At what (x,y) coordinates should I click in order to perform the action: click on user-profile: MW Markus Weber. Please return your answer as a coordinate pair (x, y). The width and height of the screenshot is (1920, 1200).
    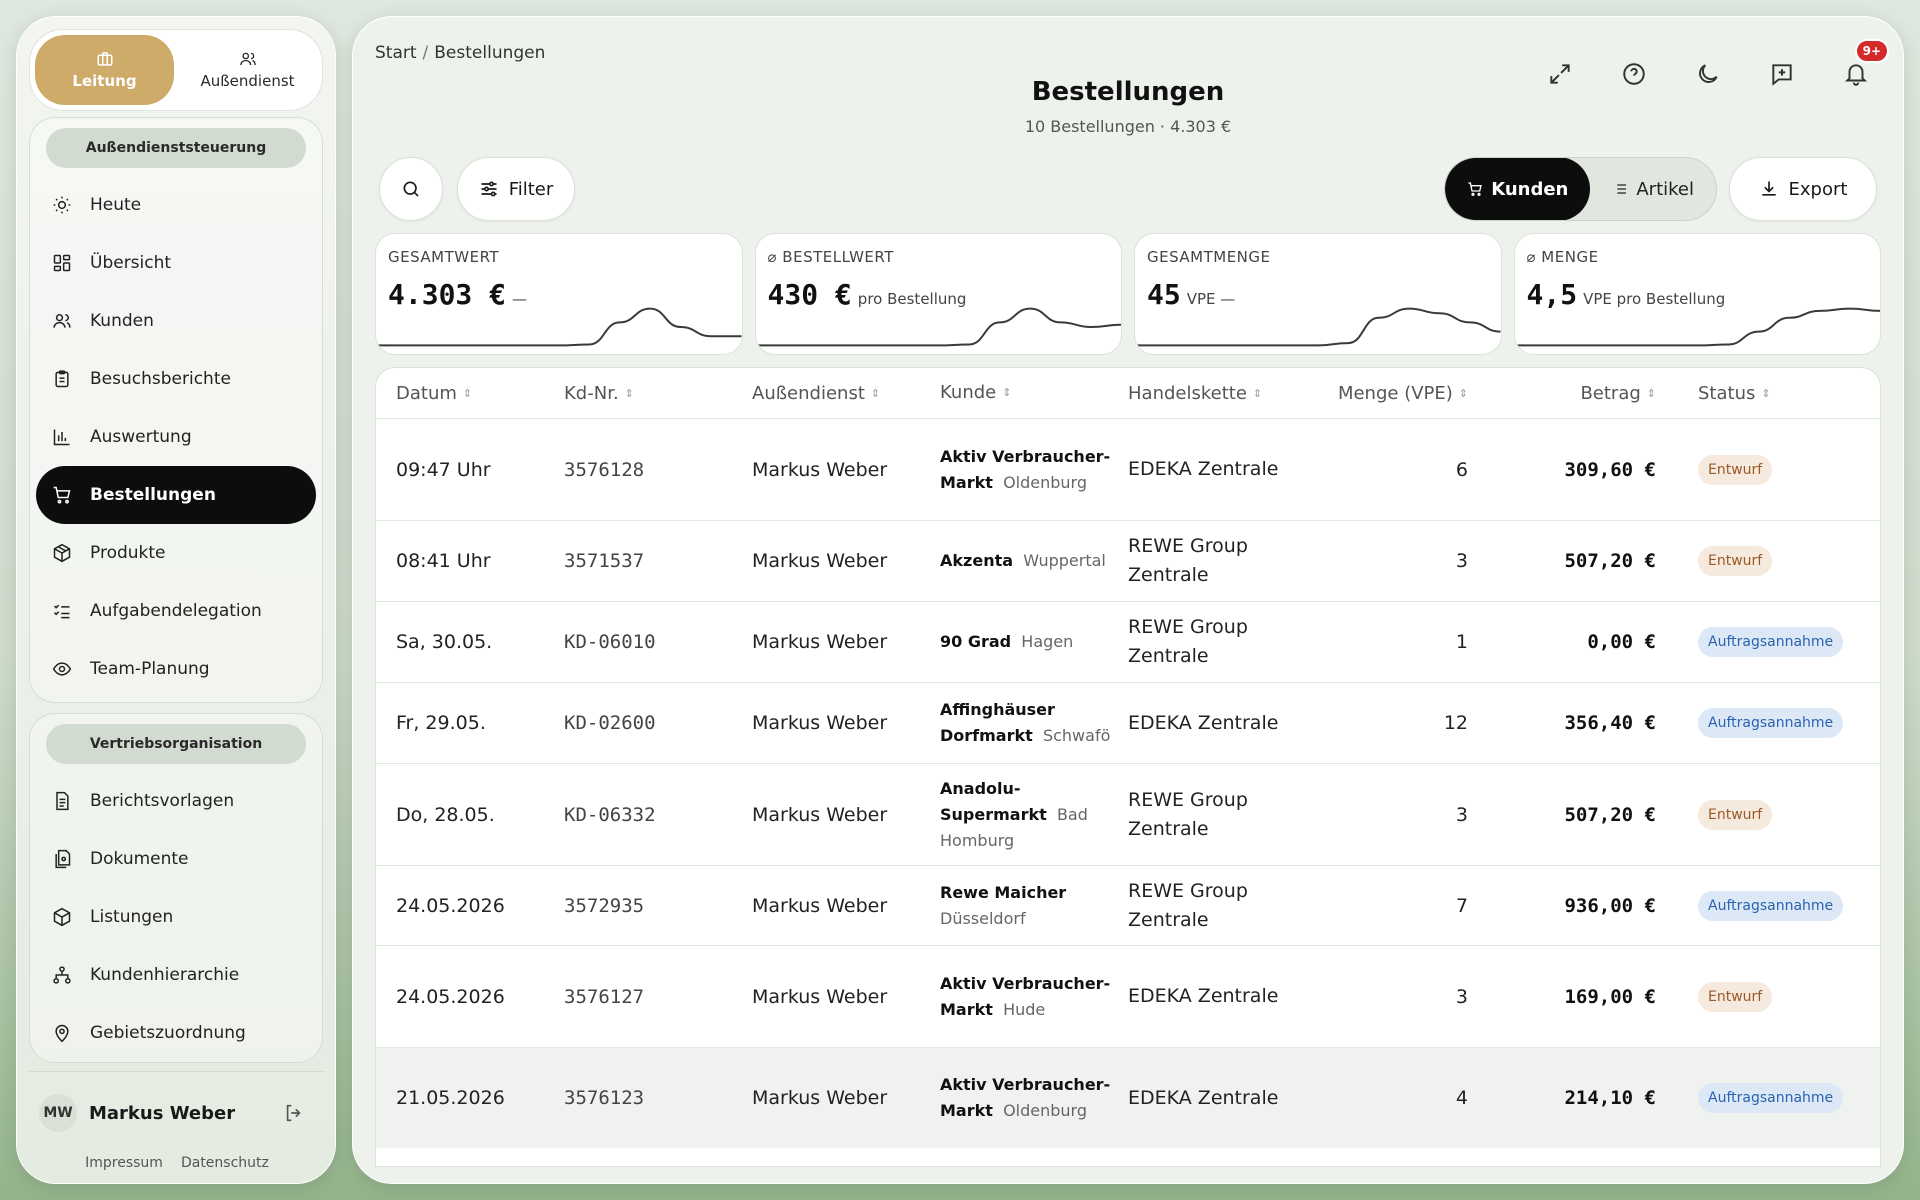
    Looking at the image, I should click on (179, 1113).